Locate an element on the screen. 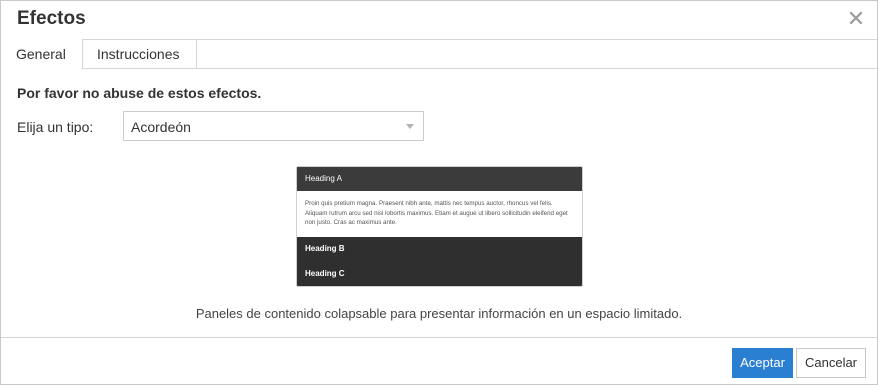 This screenshot has width=878, height=385. warning-text: Por favor no abuse de estos efectos. is located at coordinates (139, 93).